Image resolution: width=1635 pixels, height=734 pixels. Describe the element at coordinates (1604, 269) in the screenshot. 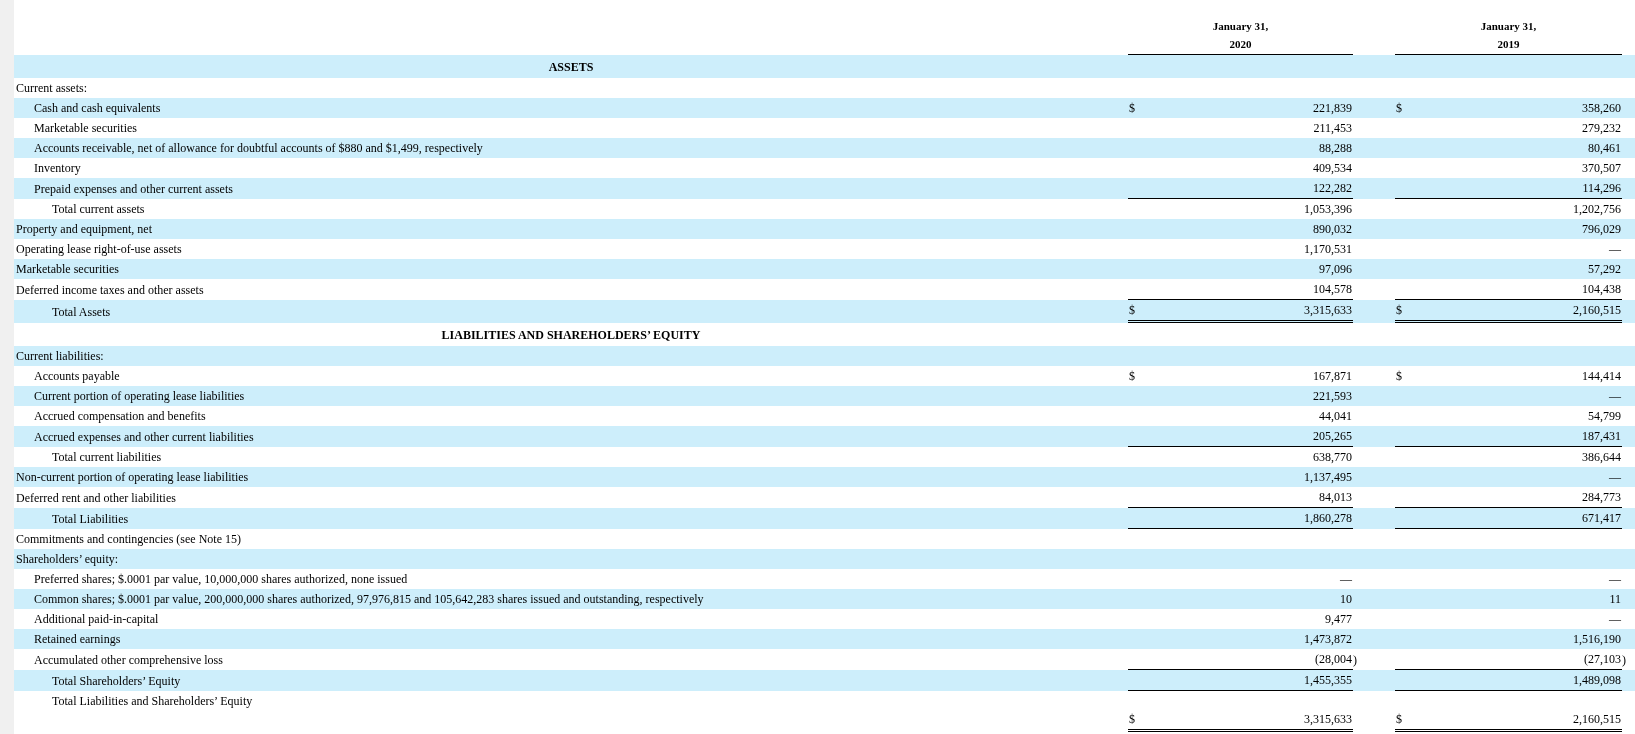

I see `amount: 57,292` at that location.